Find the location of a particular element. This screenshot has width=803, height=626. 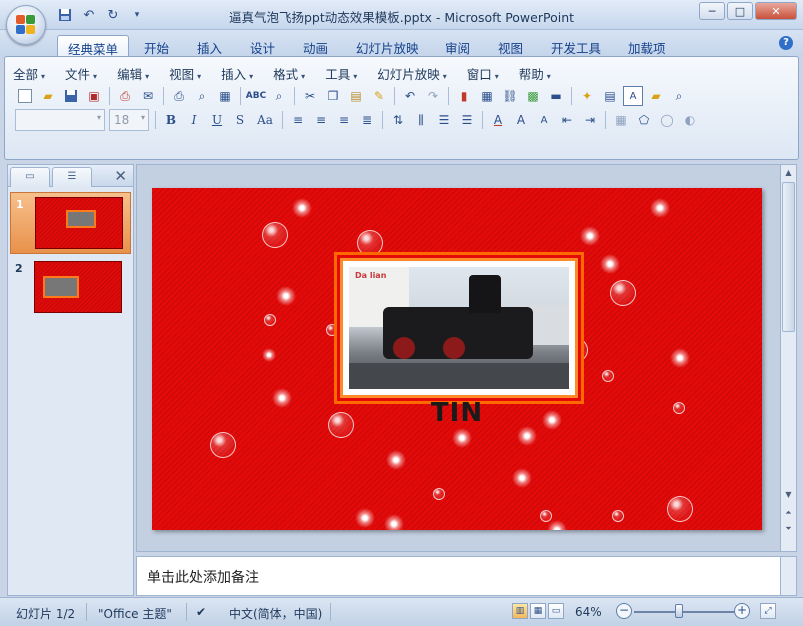

tab-view: 视图 is located at coordinates (510, 46).